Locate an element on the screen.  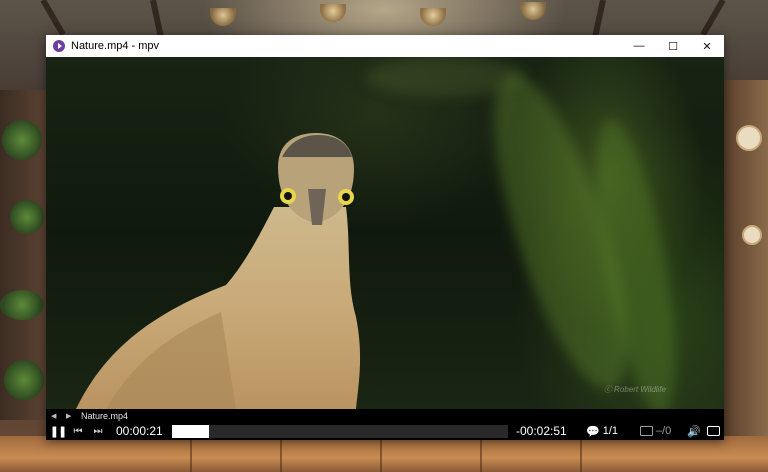
speech-bubble-icon: 💬 is located at coordinates (593, 431).